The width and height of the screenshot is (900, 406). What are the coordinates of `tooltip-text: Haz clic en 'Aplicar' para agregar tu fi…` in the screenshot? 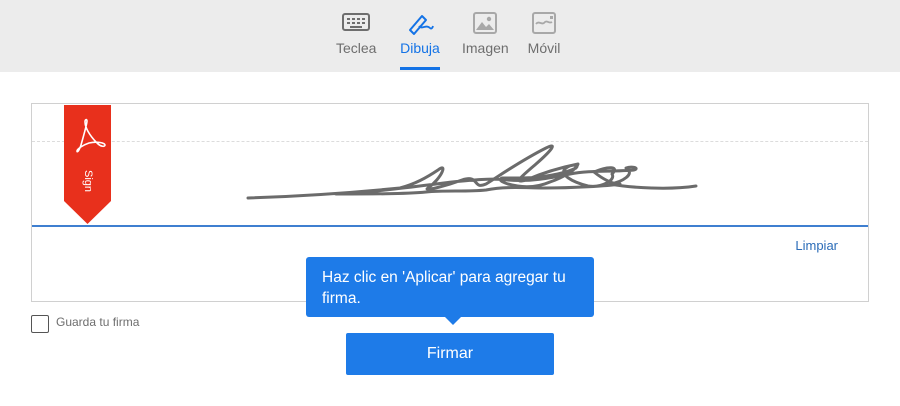 It's located at (444, 288).